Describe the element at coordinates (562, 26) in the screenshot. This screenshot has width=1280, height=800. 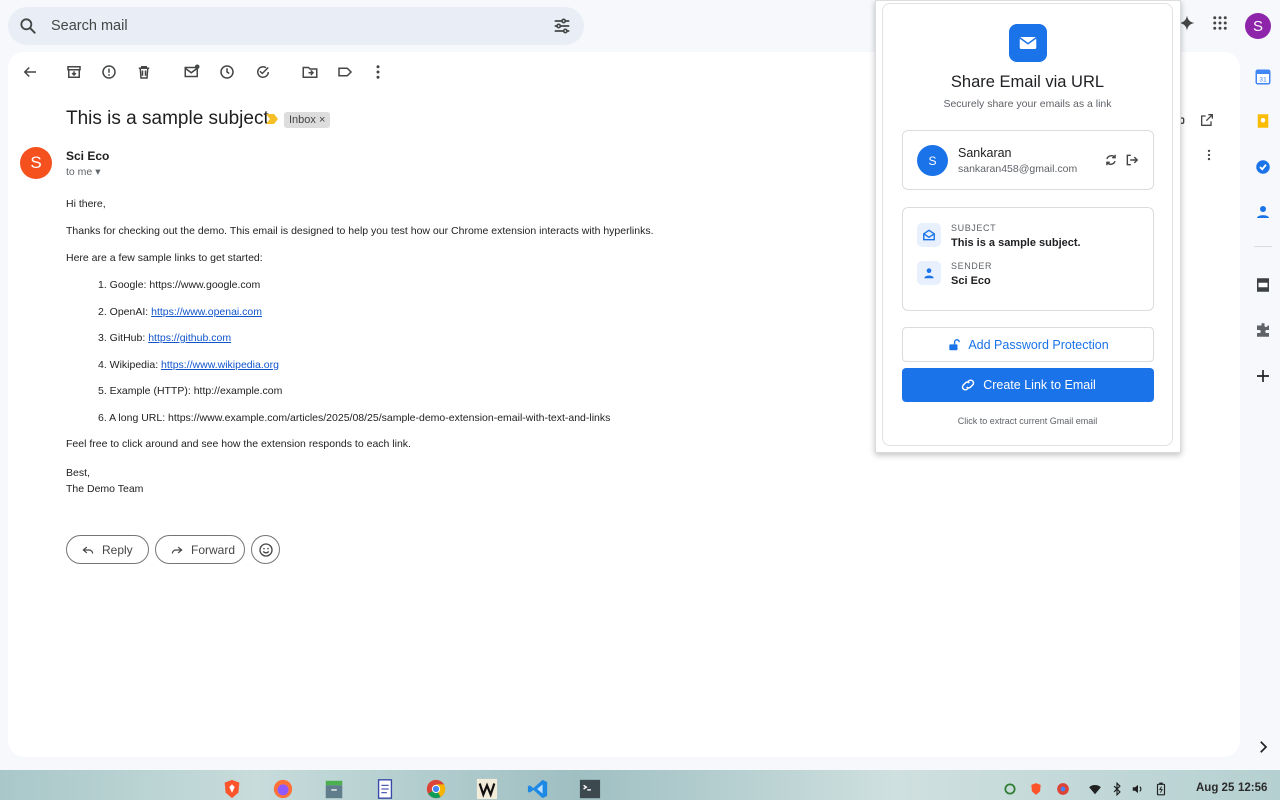
I see `search-options-icon` at that location.